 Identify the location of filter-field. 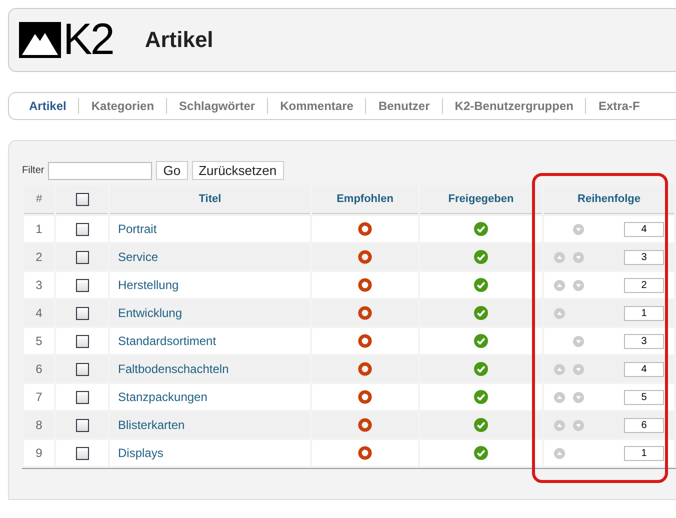
(100, 171).